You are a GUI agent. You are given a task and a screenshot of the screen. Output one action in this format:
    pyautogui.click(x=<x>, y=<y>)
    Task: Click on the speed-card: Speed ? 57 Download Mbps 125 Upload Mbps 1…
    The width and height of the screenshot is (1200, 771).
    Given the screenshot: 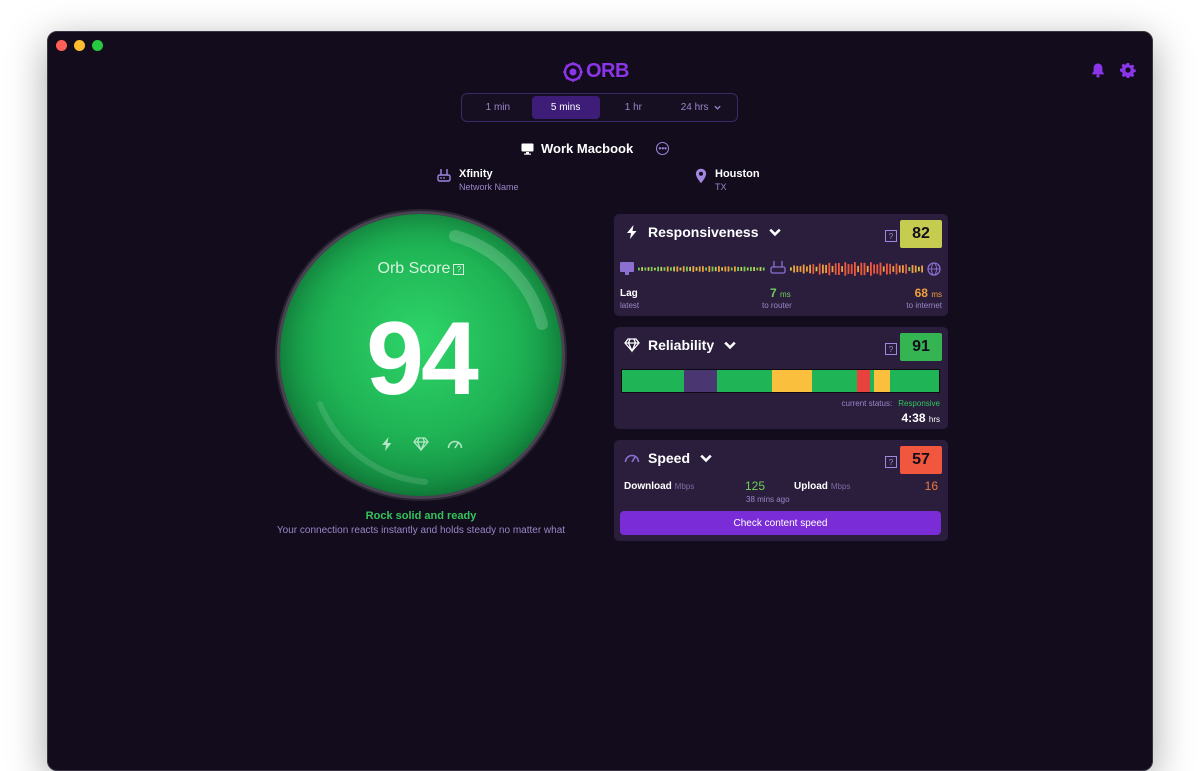 What is the action you would take?
    pyautogui.click(x=781, y=490)
    